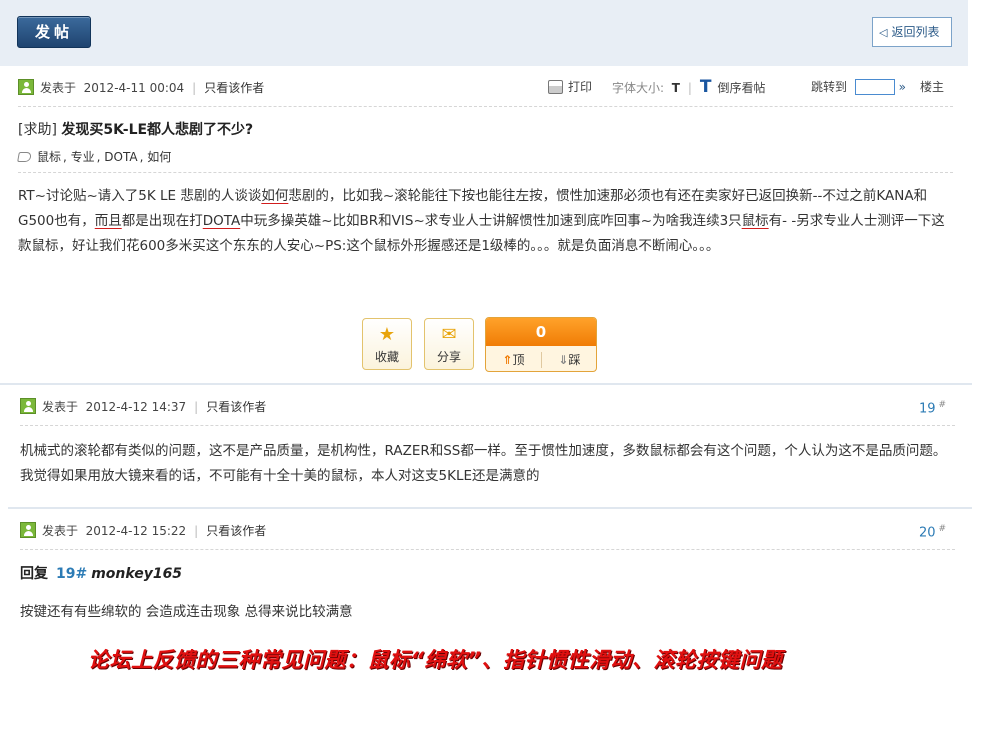 The height and width of the screenshot is (750, 1000). Describe the element at coordinates (34, 574) in the screenshot. I see `reply-word: 回复` at that location.